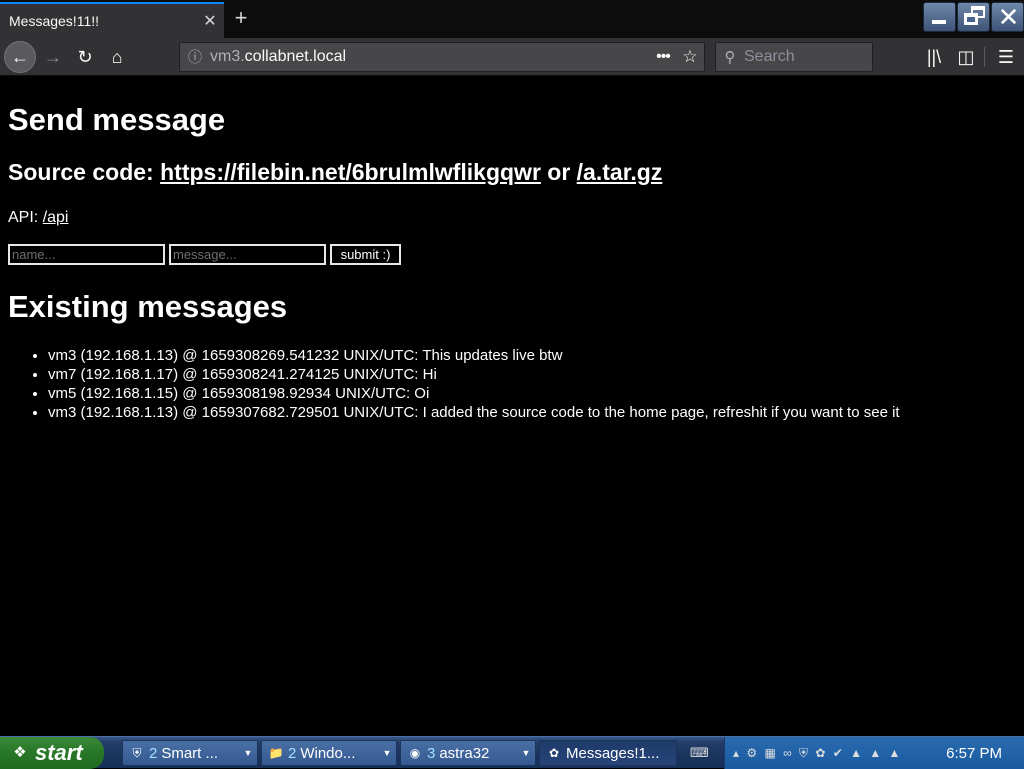 Image resolution: width=1024 pixels, height=769 pixels. I want to click on firefox-icon: ✿, so click(554, 753).